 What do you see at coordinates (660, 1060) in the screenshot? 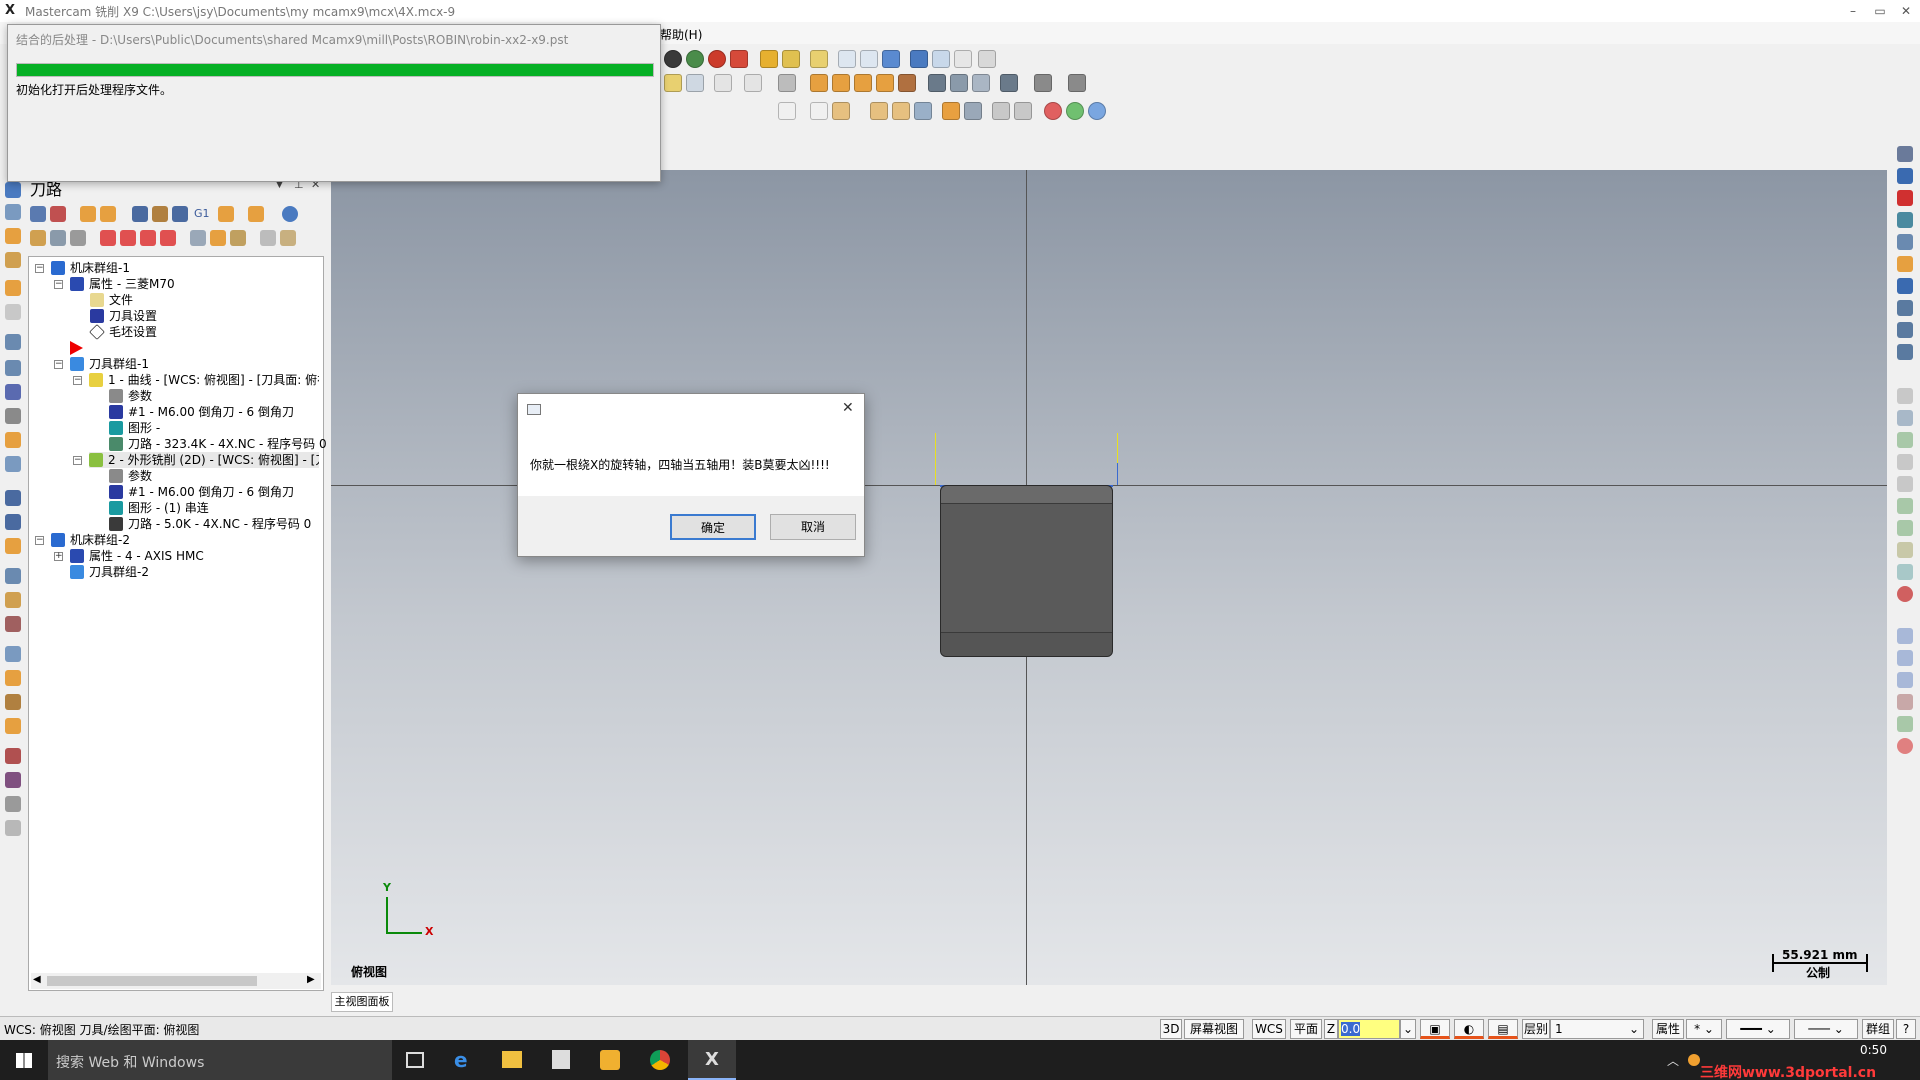
I see `chrome-icon` at bounding box center [660, 1060].